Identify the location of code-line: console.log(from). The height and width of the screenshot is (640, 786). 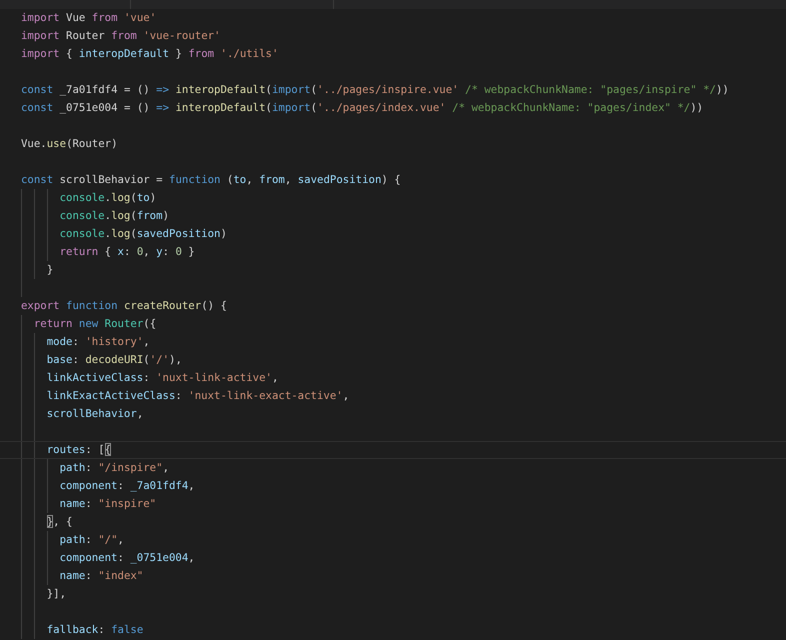
(393, 216).